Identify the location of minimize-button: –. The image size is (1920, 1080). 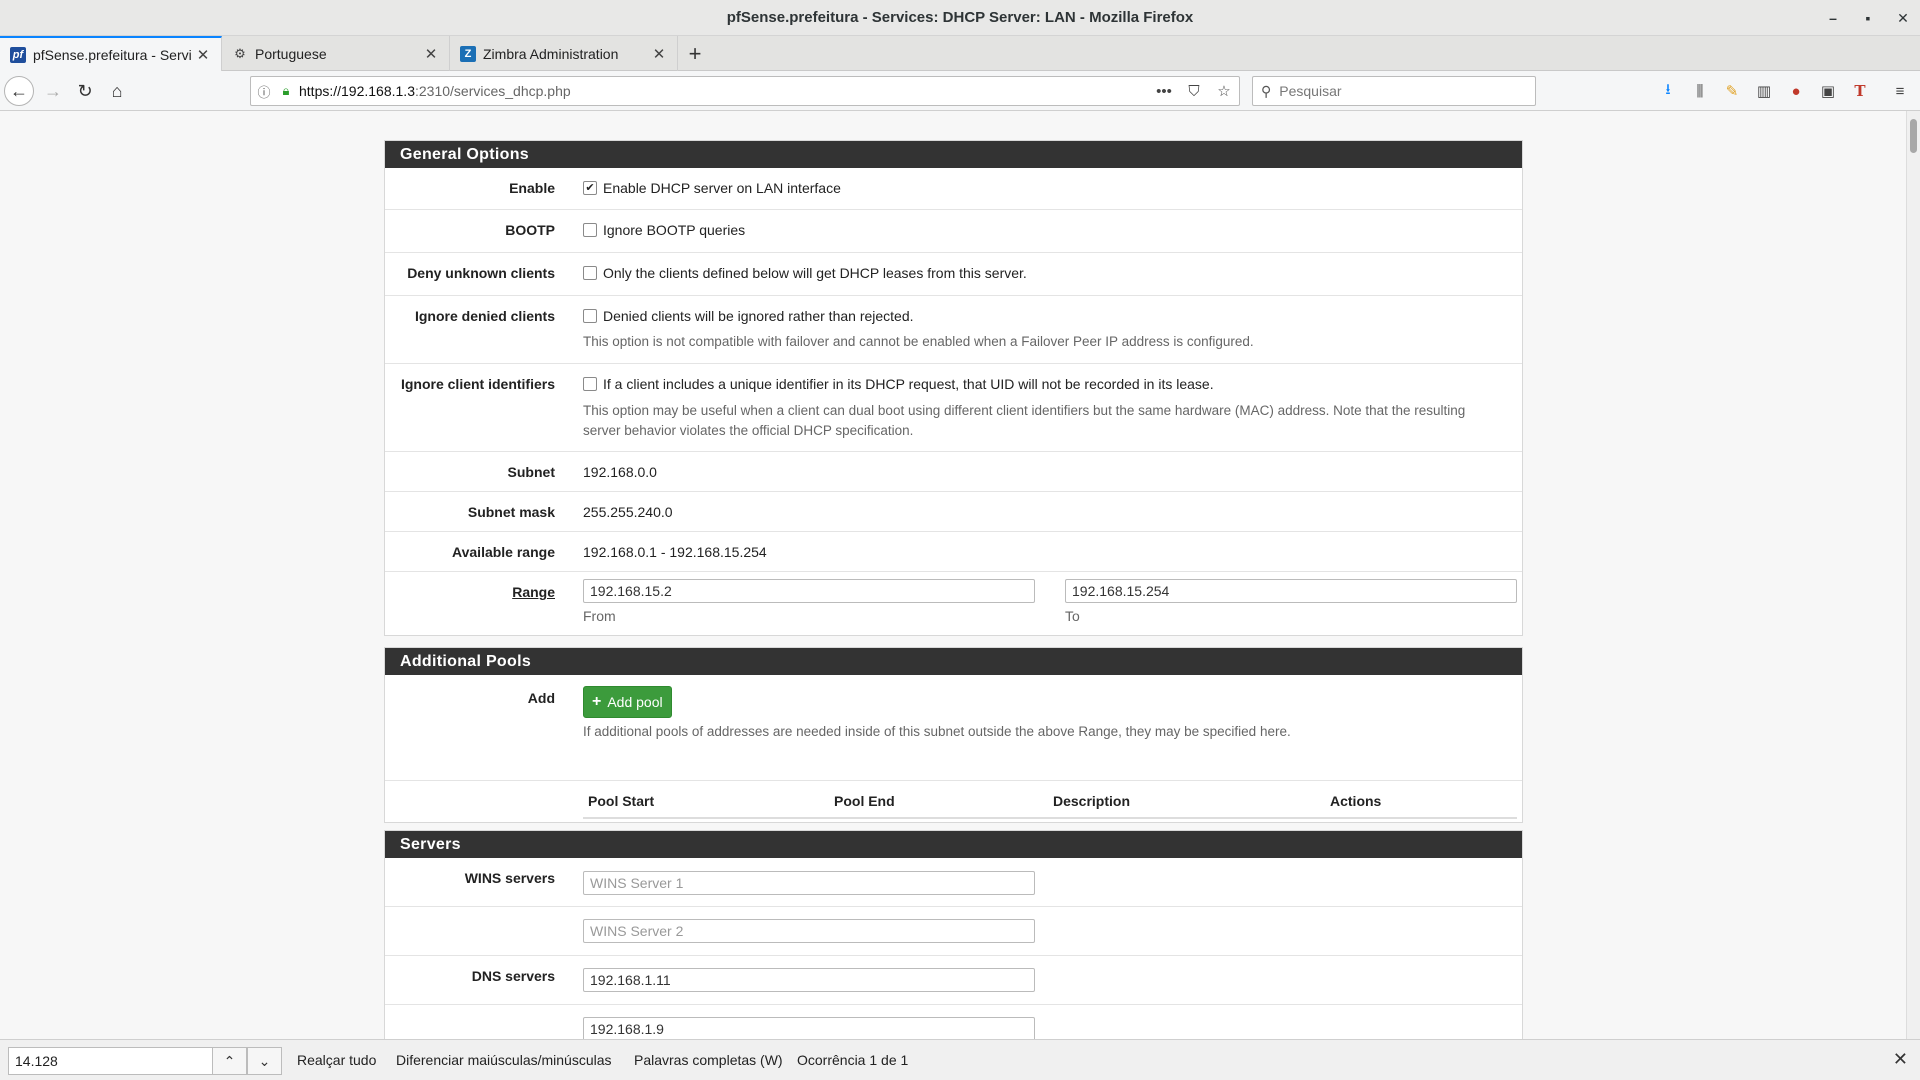
(1833, 18).